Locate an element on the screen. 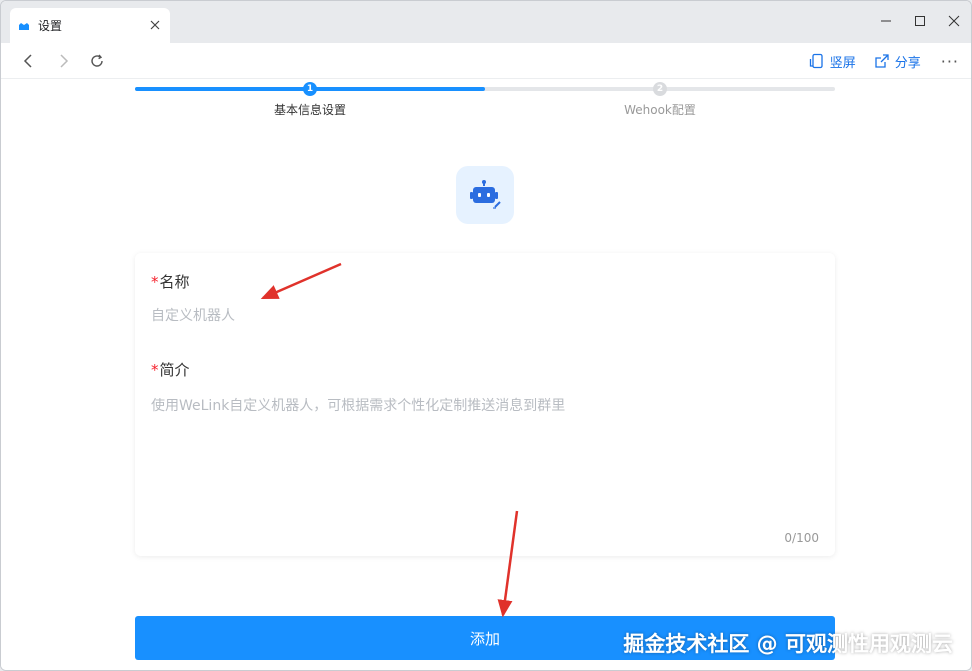 Image resolution: width=972 pixels, height=671 pixels. nav-actions: 竖屏 分享 ··· is located at coordinates (875, 61).